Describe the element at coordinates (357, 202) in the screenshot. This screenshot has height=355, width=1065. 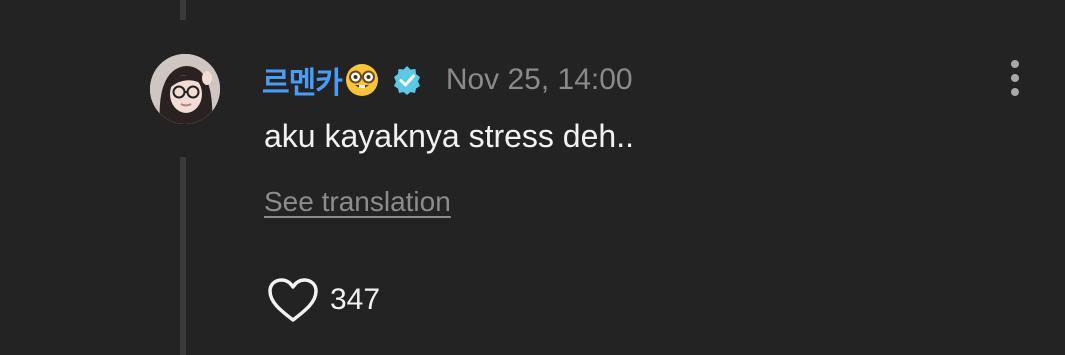
I see `see-translation-link: See translation` at that location.